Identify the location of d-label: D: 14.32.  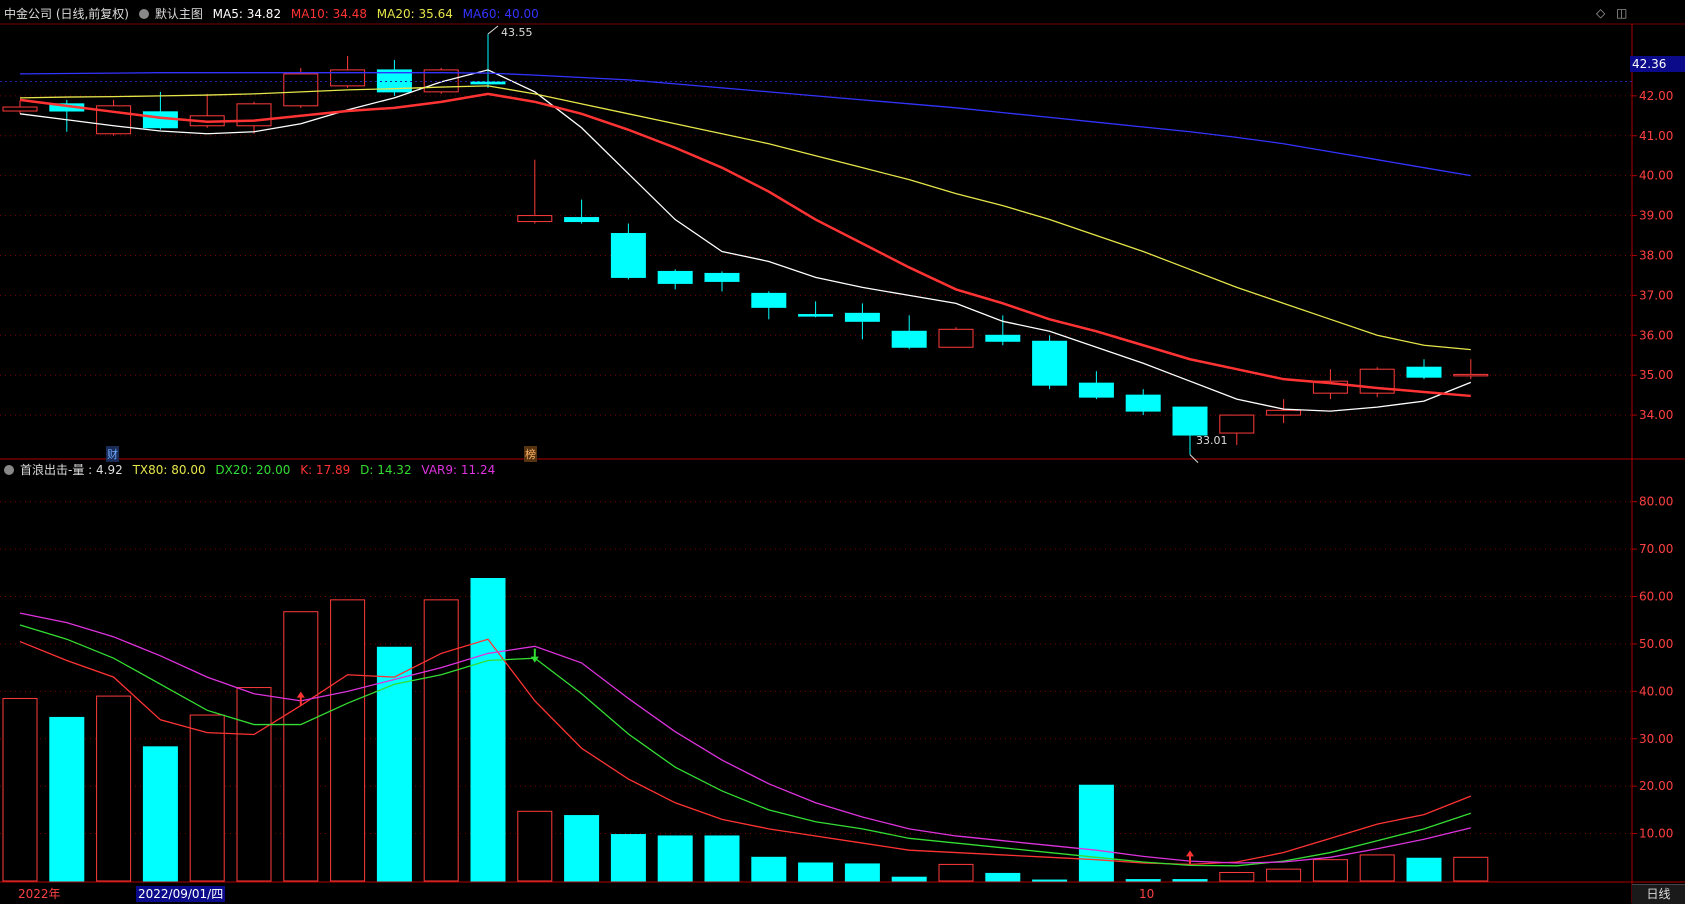
(386, 470).